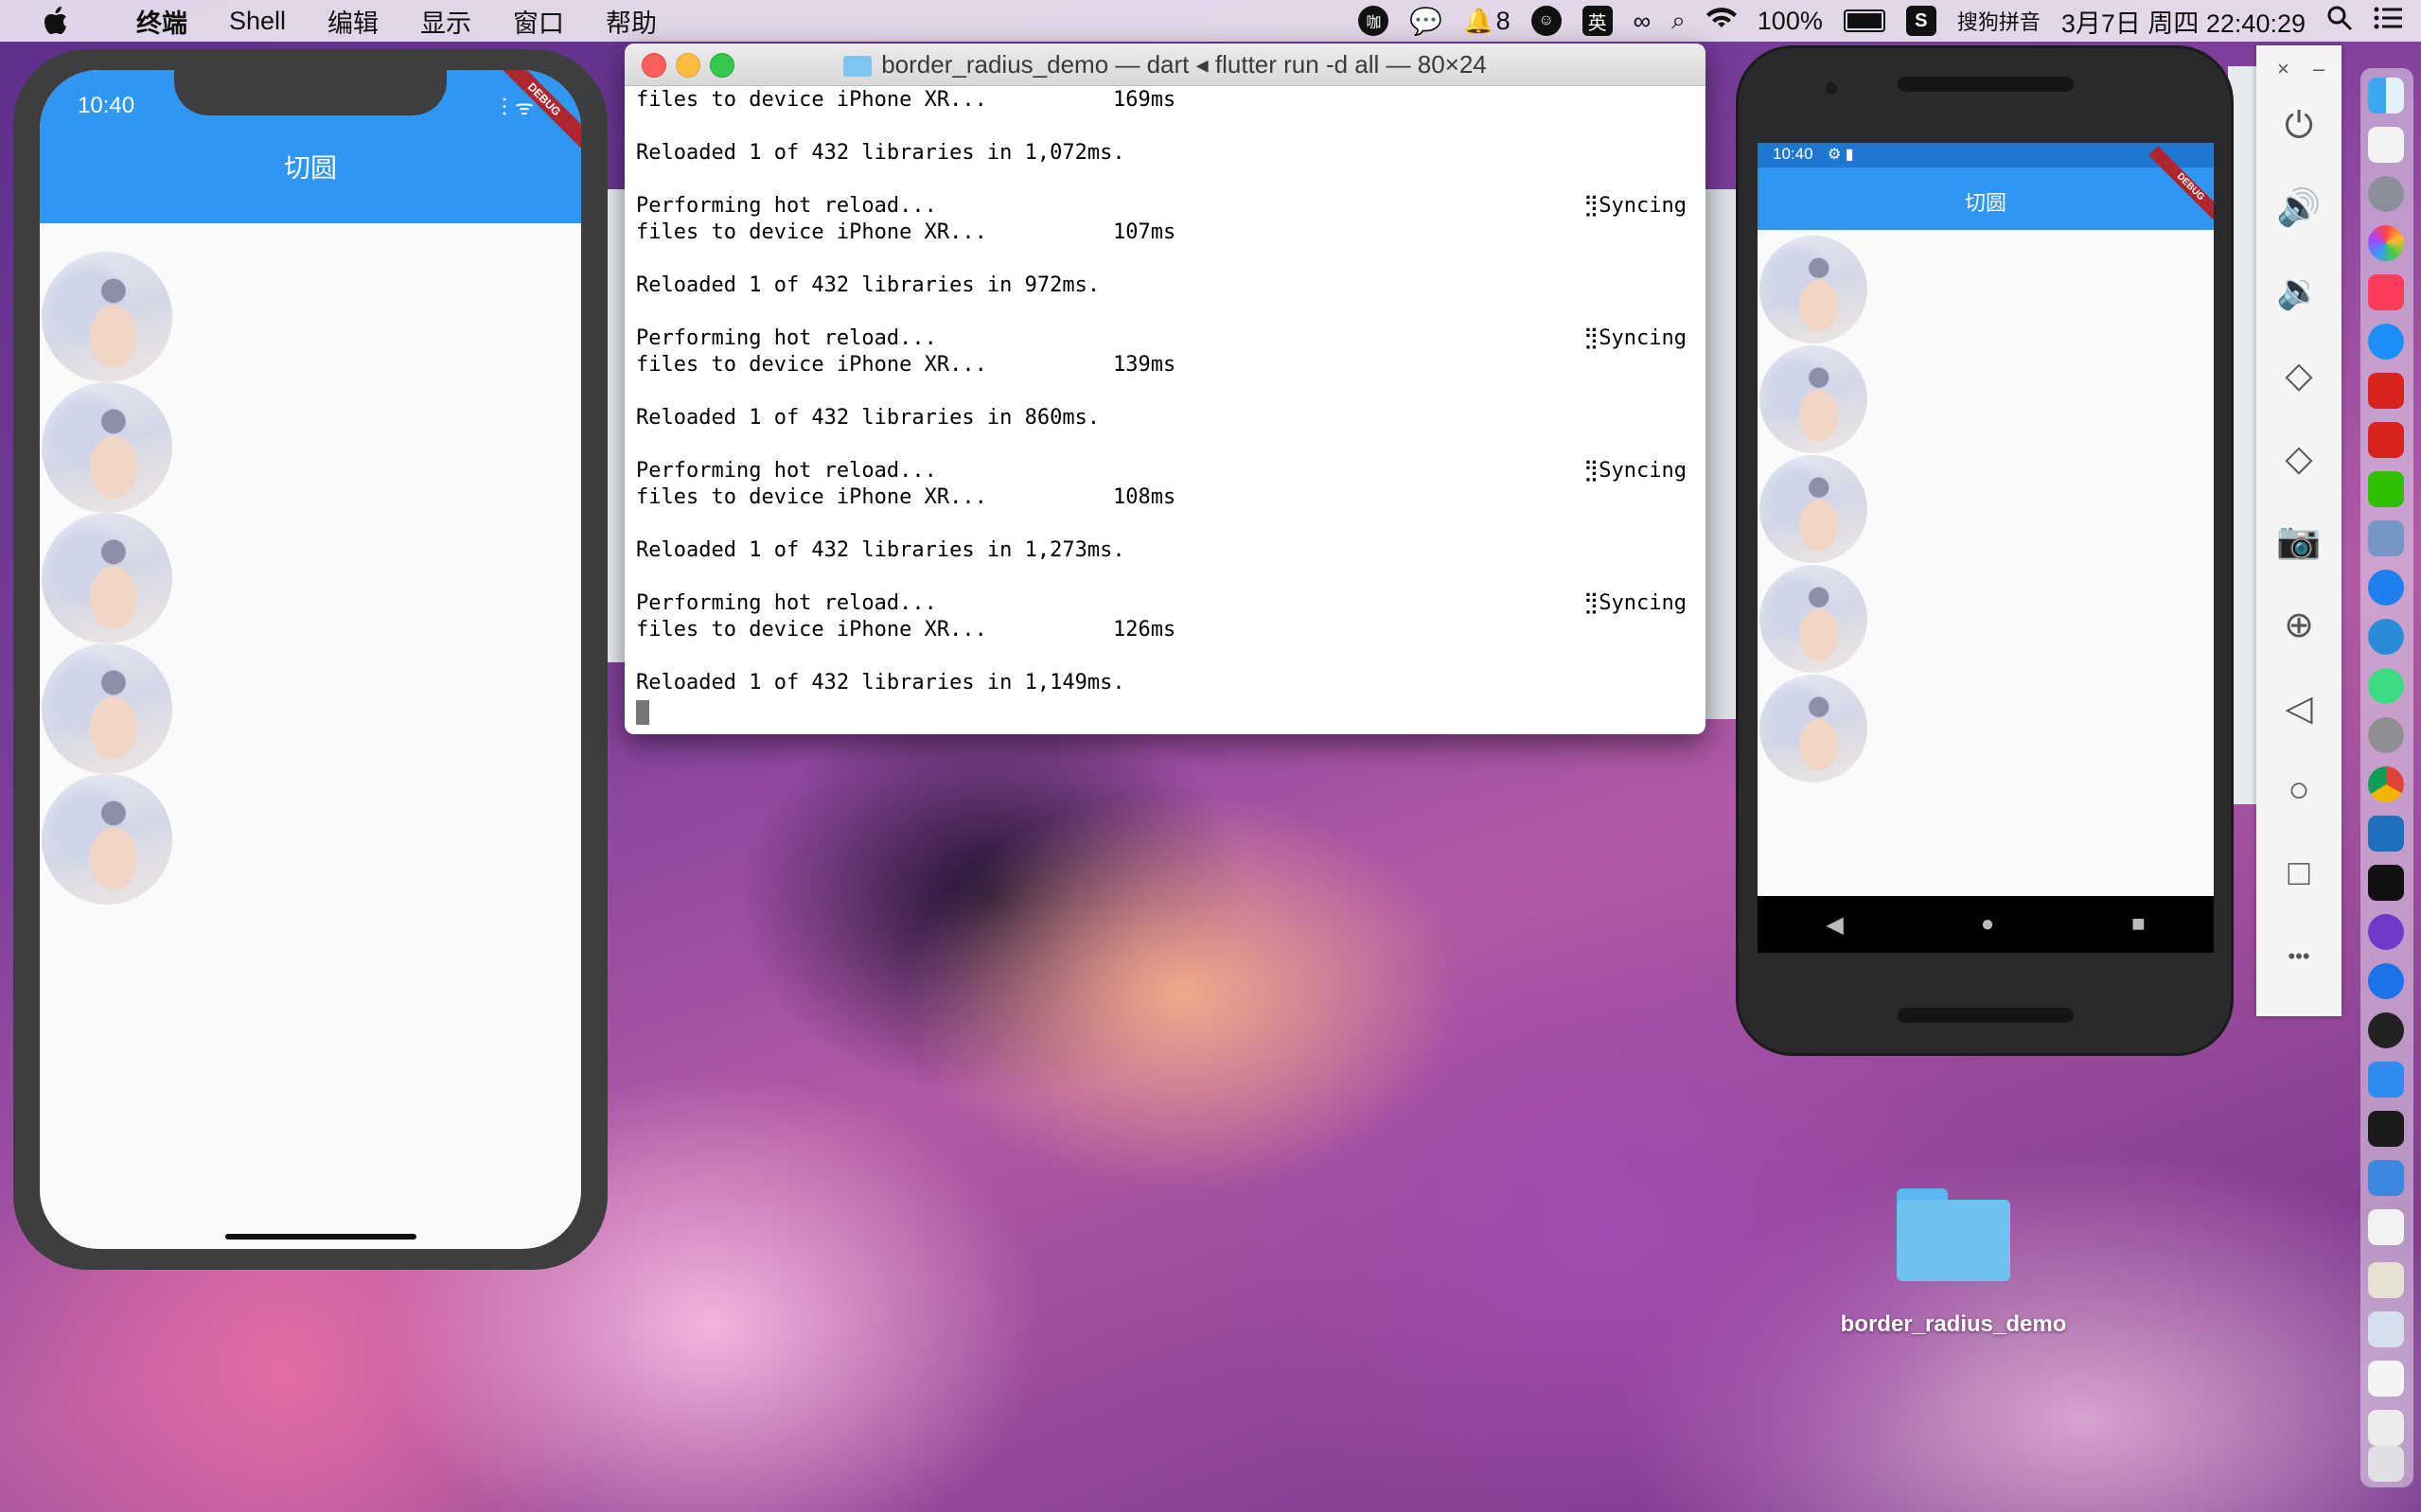  What do you see at coordinates (2298, 375) in the screenshot?
I see `rotate-left-icon: ◇` at bounding box center [2298, 375].